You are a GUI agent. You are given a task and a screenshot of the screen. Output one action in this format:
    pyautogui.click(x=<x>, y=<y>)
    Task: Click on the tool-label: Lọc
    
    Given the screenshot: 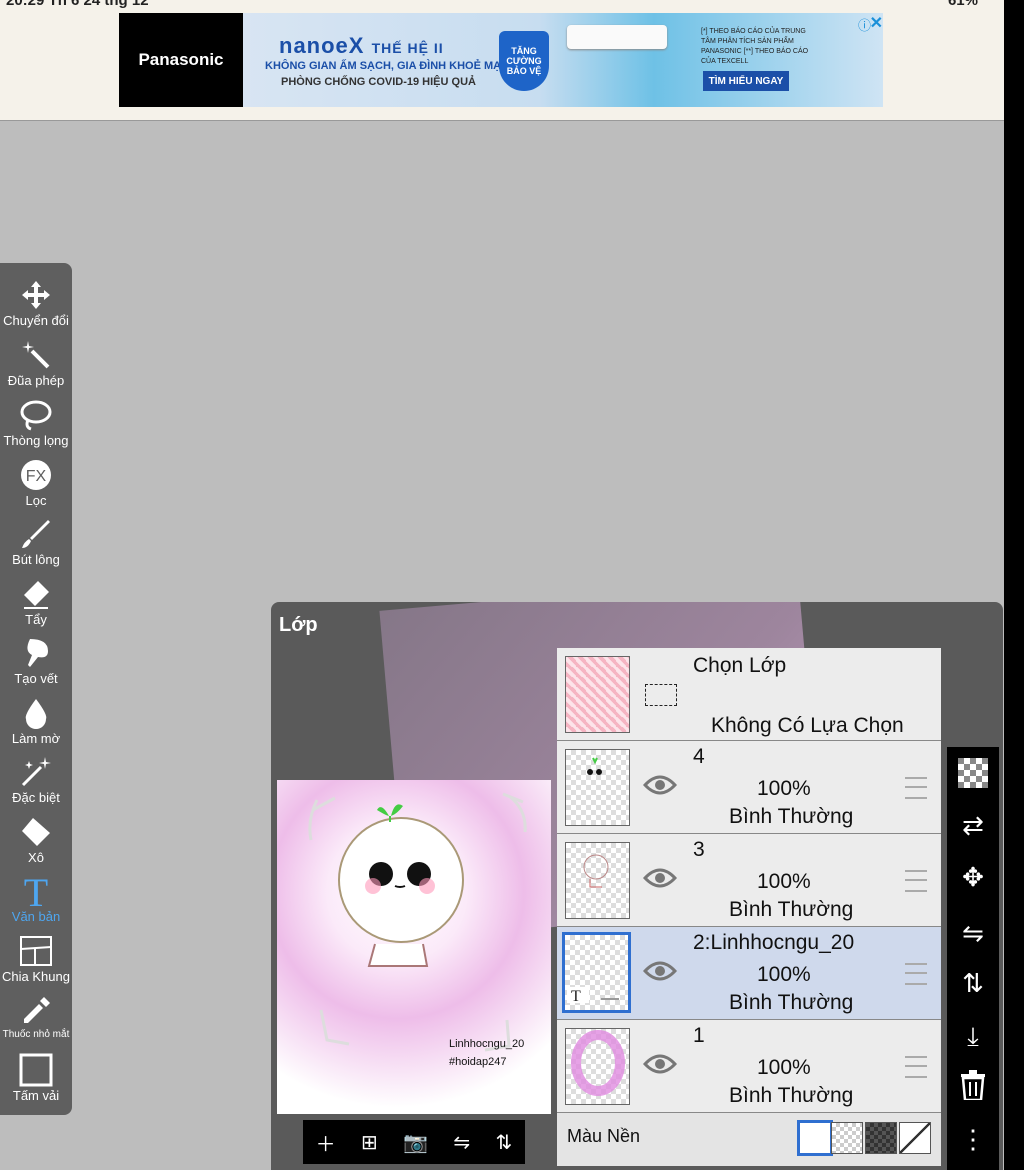 What is the action you would take?
    pyautogui.click(x=36, y=500)
    